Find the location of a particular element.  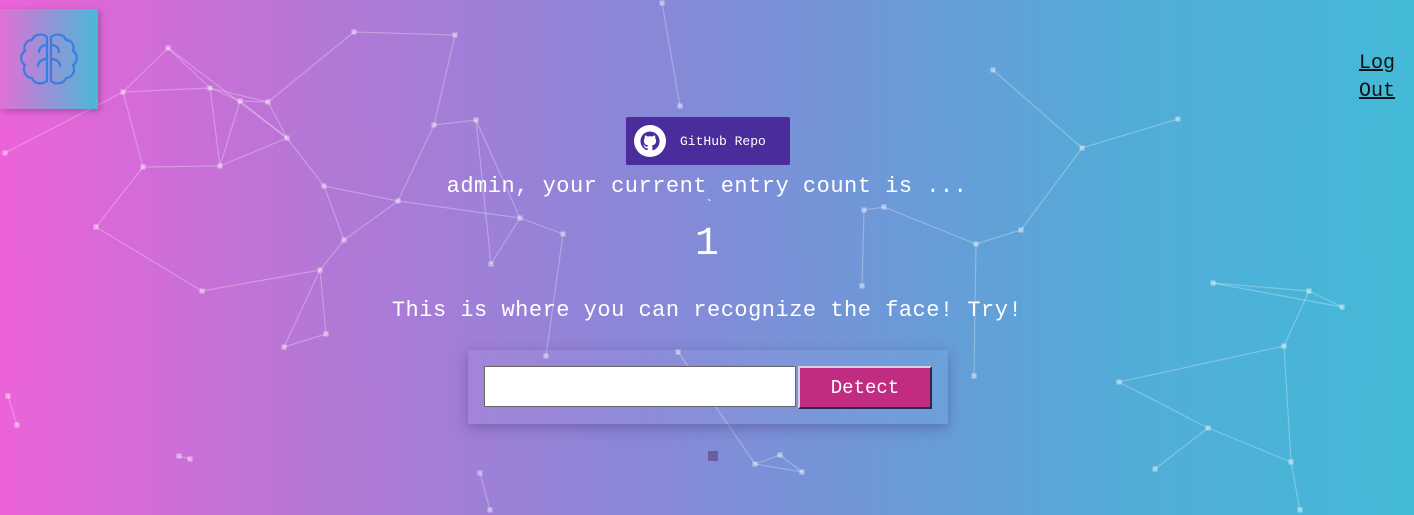

github-repo-label: GitHub Repo is located at coordinates (723, 141).